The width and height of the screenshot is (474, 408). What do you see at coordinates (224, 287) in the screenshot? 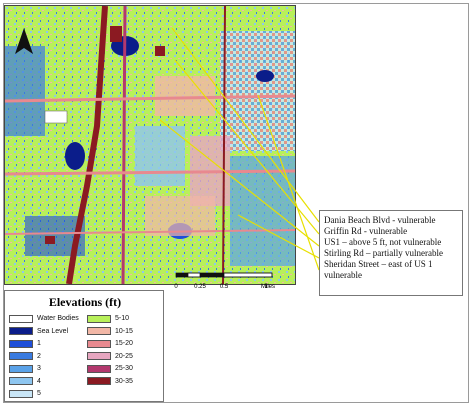
I see `scale-tick-label: 0.5` at bounding box center [224, 287].